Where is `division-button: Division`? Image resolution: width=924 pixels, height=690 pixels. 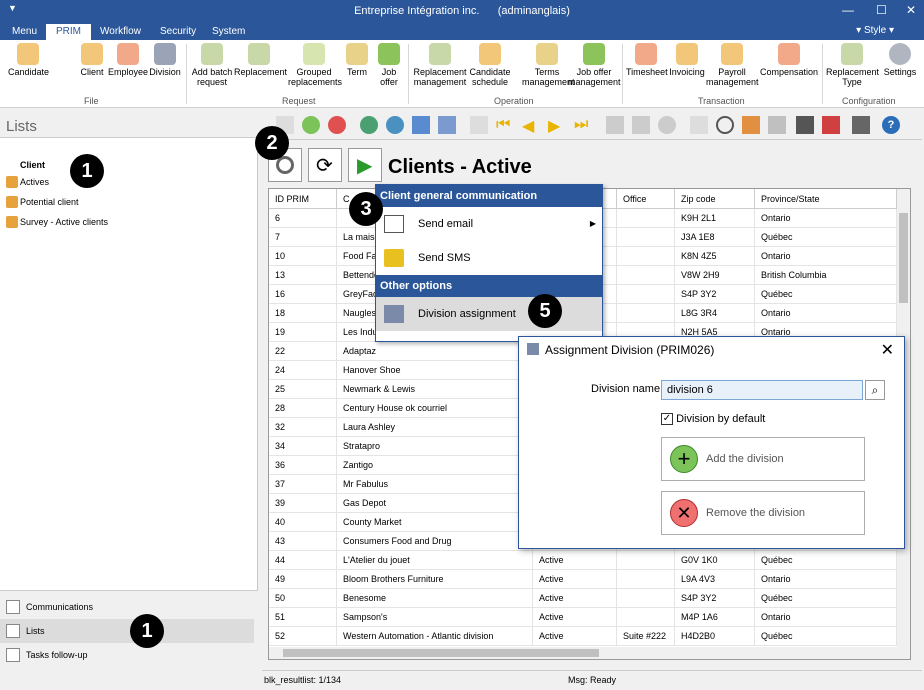 division-button: Division is located at coordinates (165, 60).